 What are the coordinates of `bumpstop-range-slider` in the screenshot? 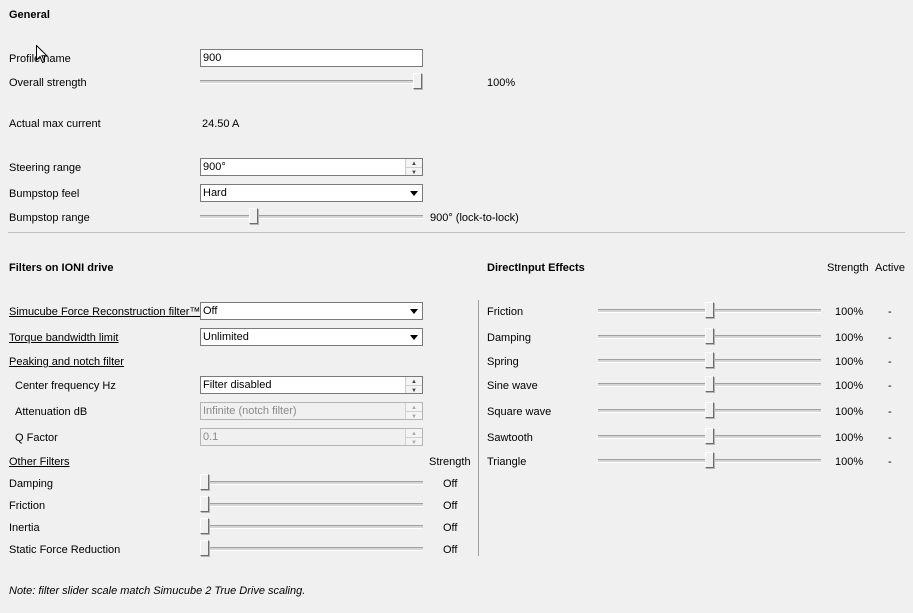 It's located at (311, 217).